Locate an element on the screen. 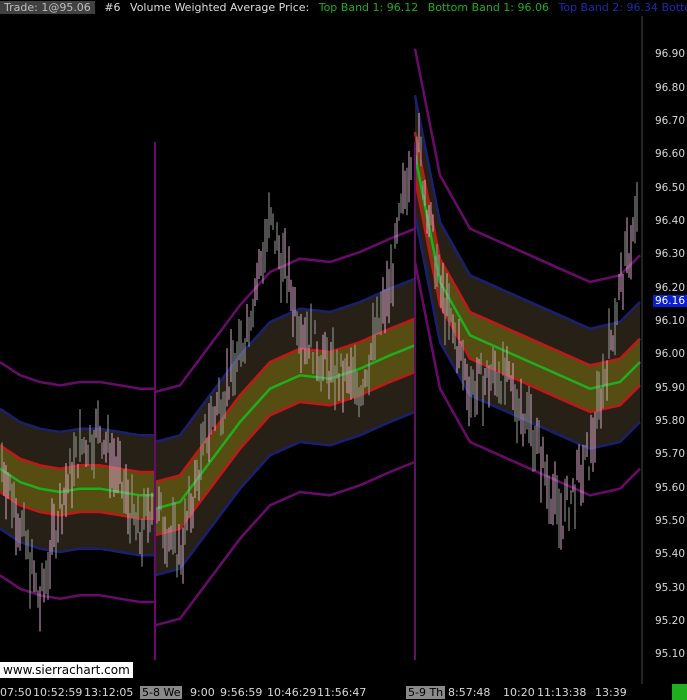 The width and height of the screenshot is (687, 700). y-tick-label: 96.10 is located at coordinates (669, 321).